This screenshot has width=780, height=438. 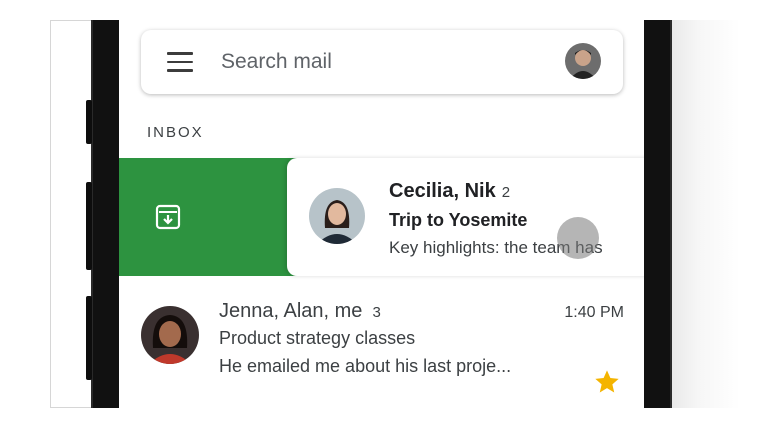 I want to click on thread-count: 2, so click(x=506, y=192).